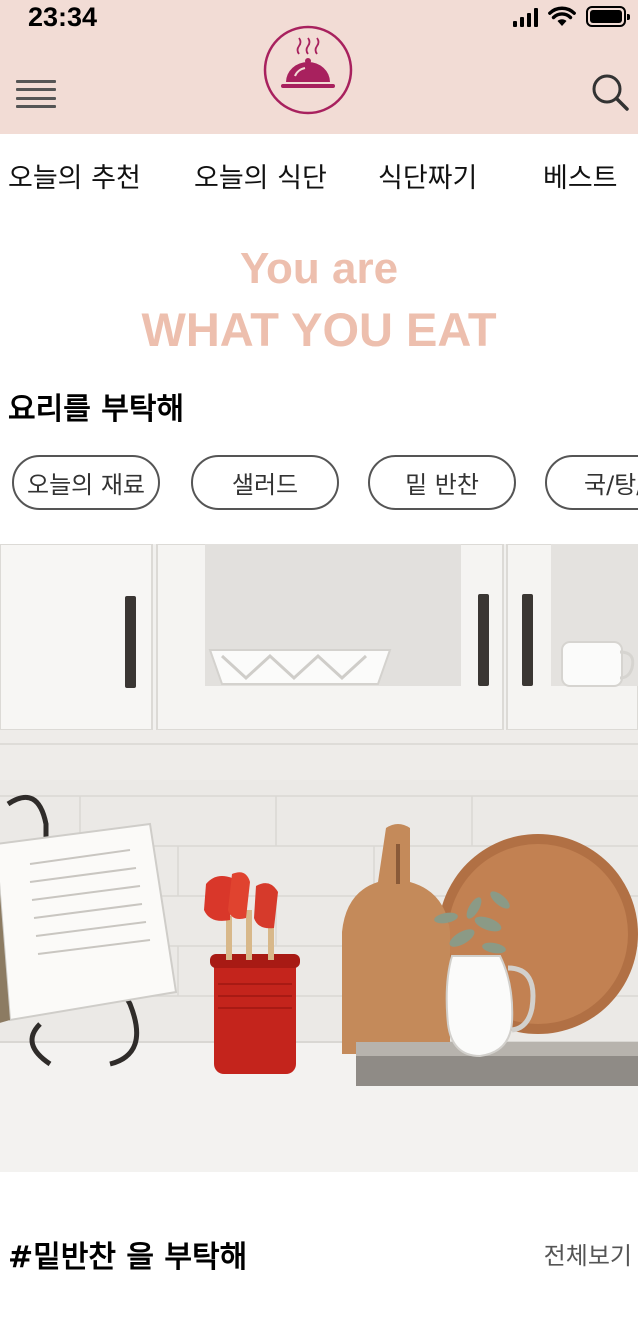 The width and height of the screenshot is (638, 1330). What do you see at coordinates (580, 175) in the screenshot?
I see `nav-item-best: 베스트` at bounding box center [580, 175].